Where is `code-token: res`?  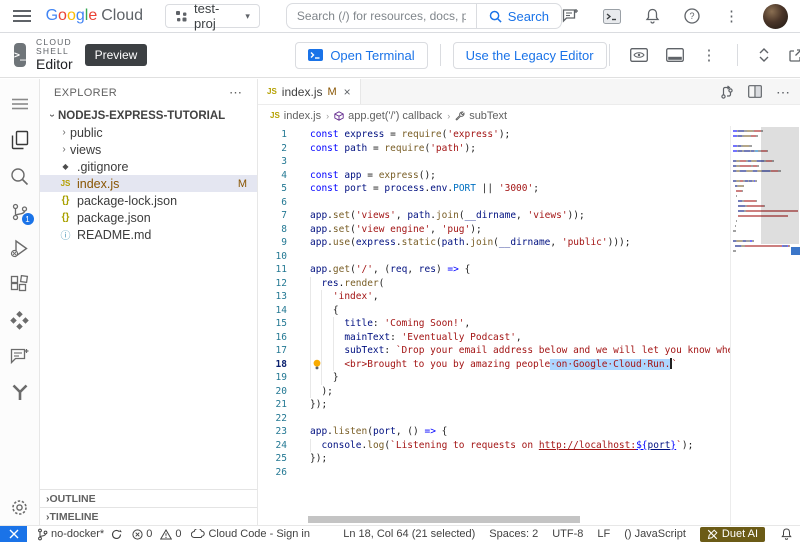
code-token: res is located at coordinates (427, 269).